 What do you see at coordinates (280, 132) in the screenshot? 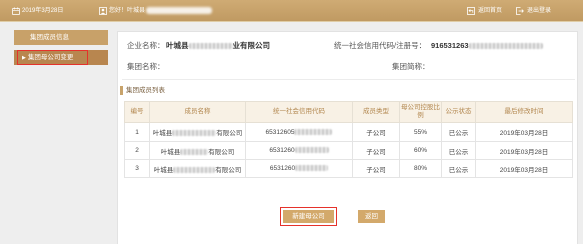
I see `credit-code-start: 65312605` at bounding box center [280, 132].